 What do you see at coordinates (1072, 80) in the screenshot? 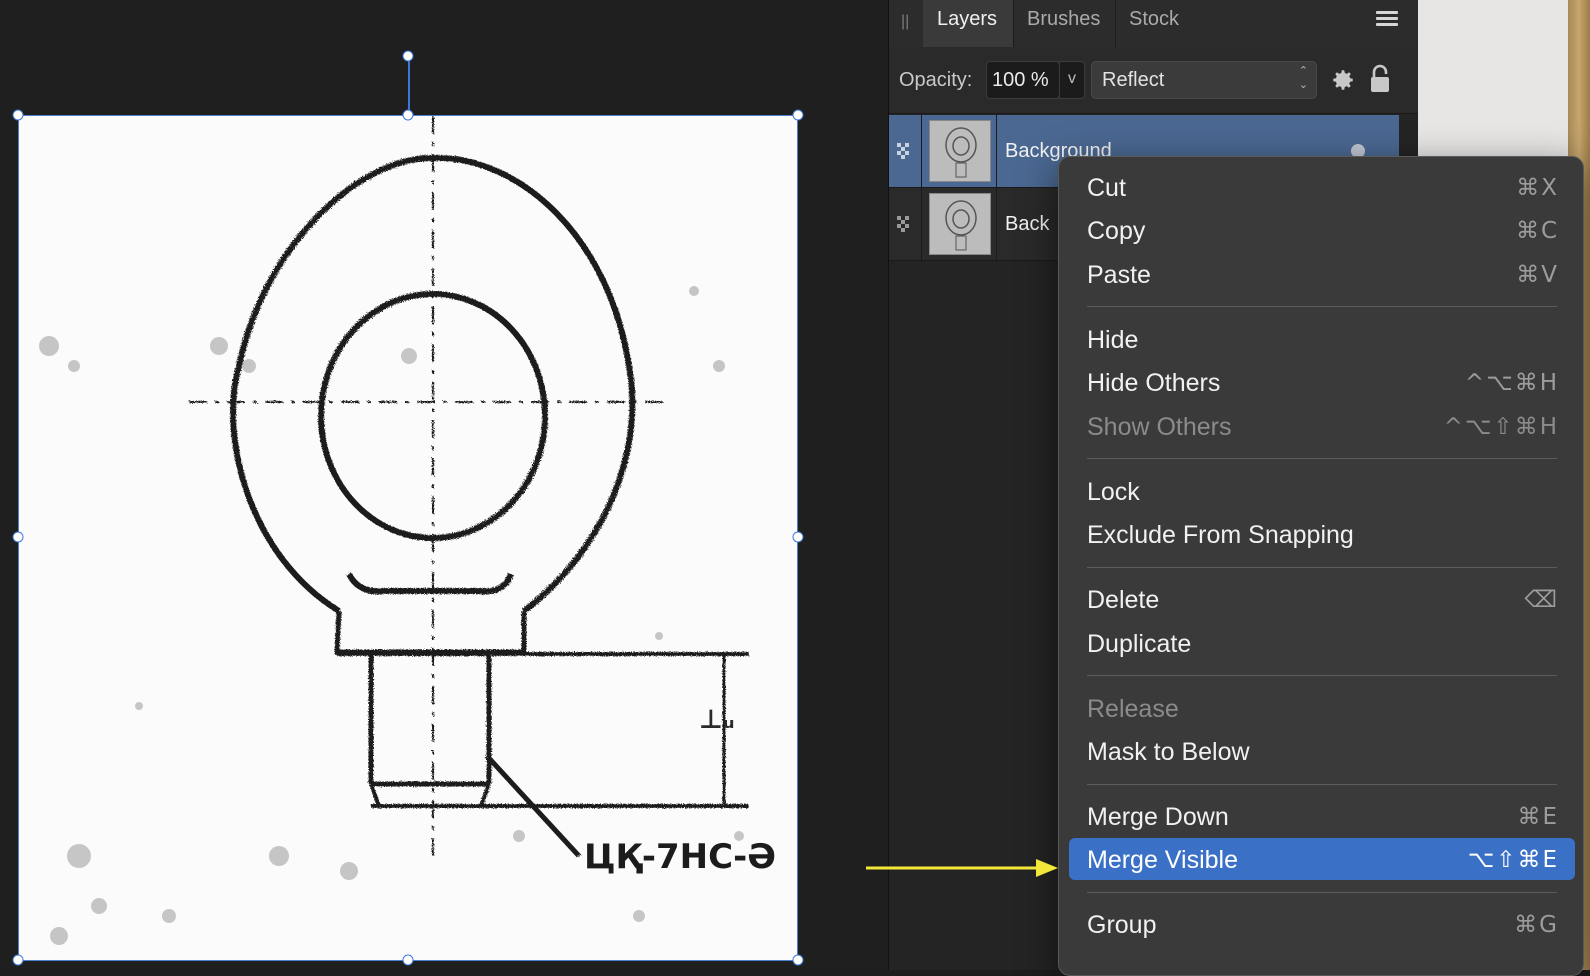
I see `opacity-dropdown-button: v` at bounding box center [1072, 80].